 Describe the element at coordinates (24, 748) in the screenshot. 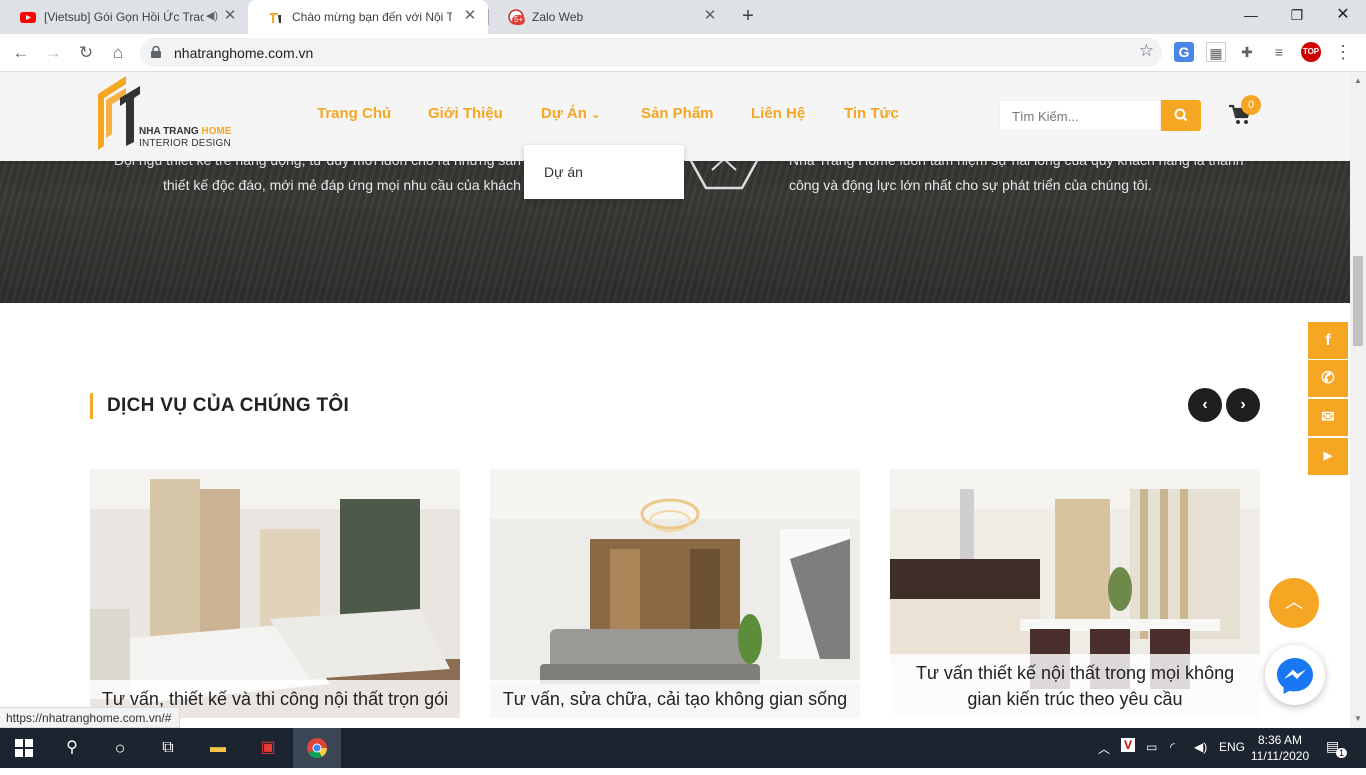

I see `windows-start-icon` at that location.